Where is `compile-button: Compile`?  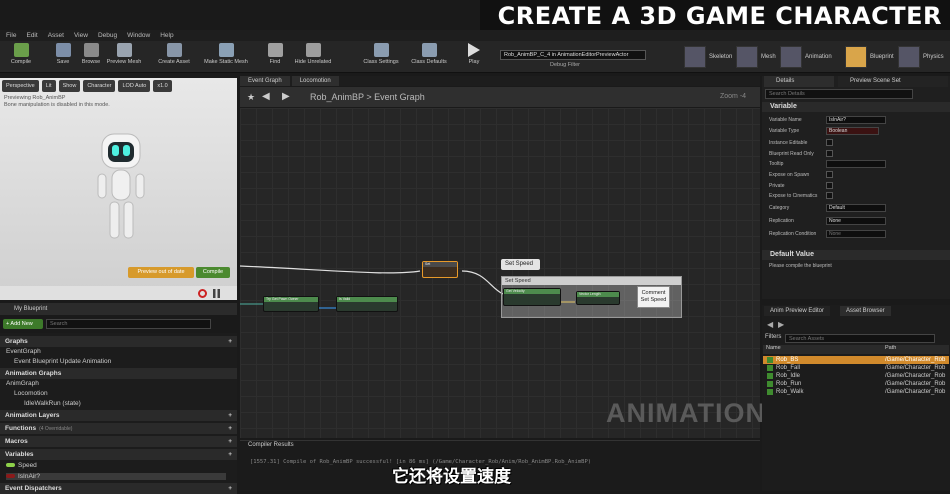 compile-button: Compile is located at coordinates (21, 54).